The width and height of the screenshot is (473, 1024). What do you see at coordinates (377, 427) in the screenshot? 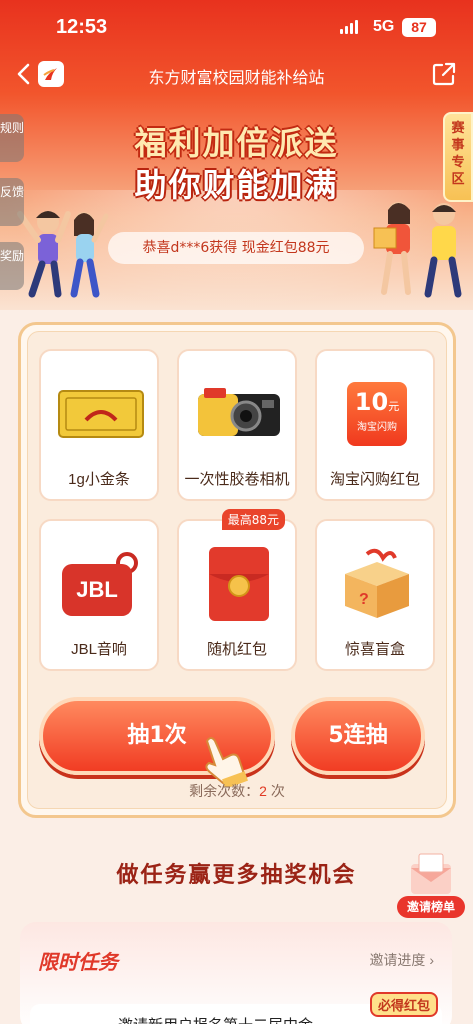
I see `coupon-sub: 淘宝闪购` at bounding box center [377, 427].